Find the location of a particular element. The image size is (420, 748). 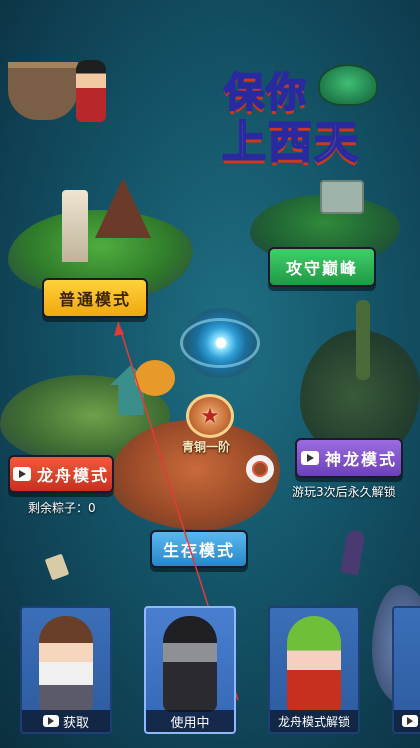

survival-mode-button: 生存模式 is located at coordinates (199, 549).